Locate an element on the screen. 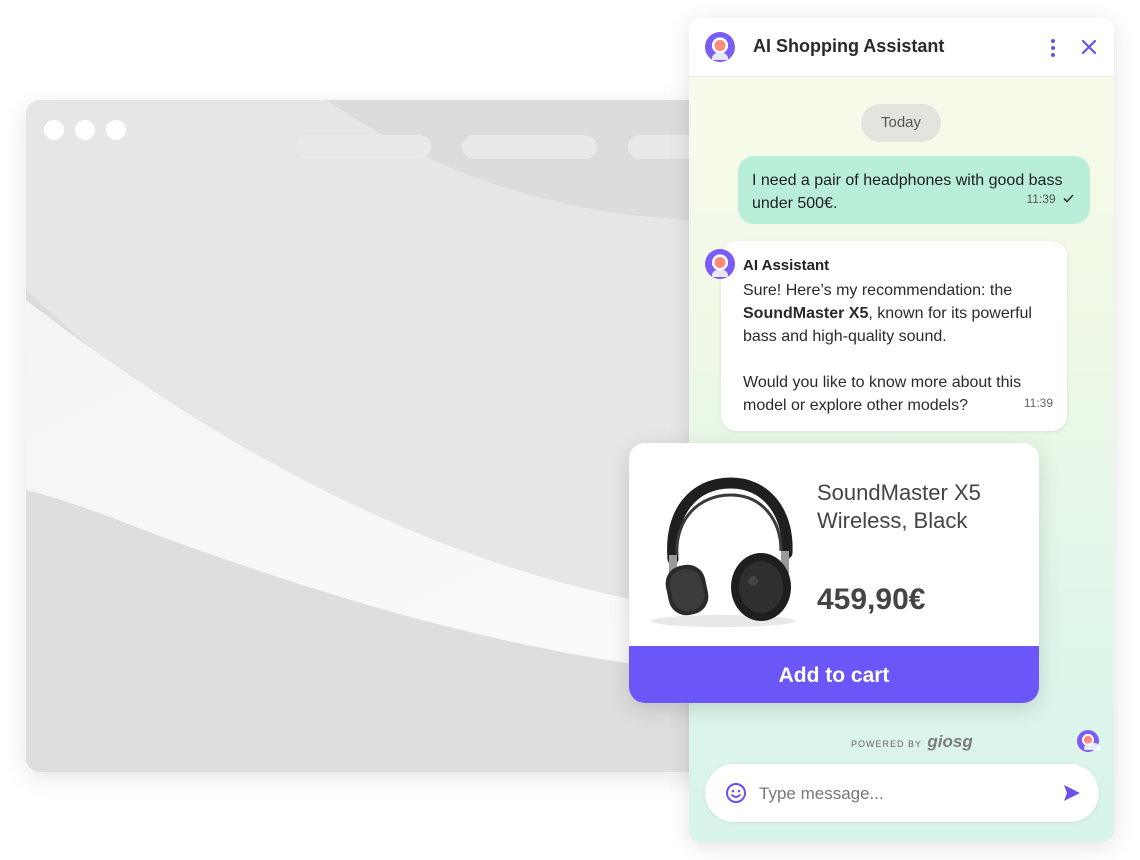 The width and height of the screenshot is (1140, 860). user-message-time: 11:39 is located at coordinates (1050, 199).